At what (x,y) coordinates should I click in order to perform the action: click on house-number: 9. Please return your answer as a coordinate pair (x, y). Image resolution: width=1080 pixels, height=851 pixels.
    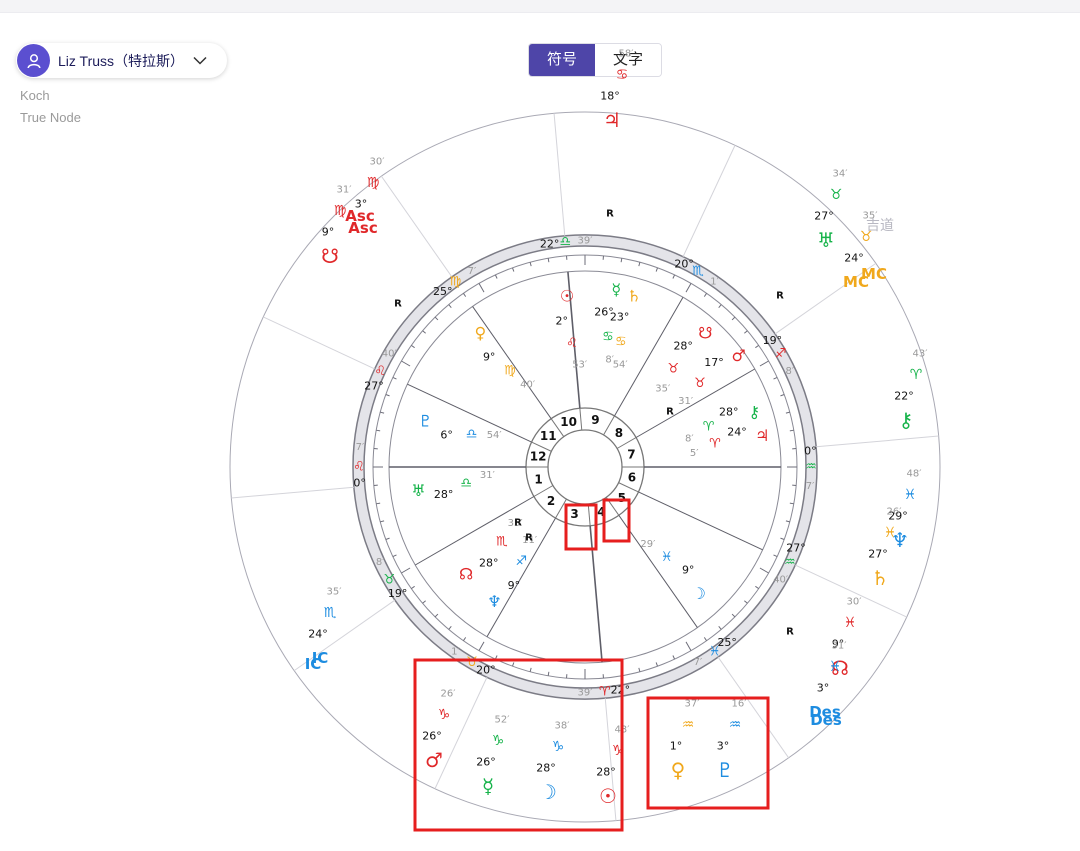
    Looking at the image, I should click on (595, 420).